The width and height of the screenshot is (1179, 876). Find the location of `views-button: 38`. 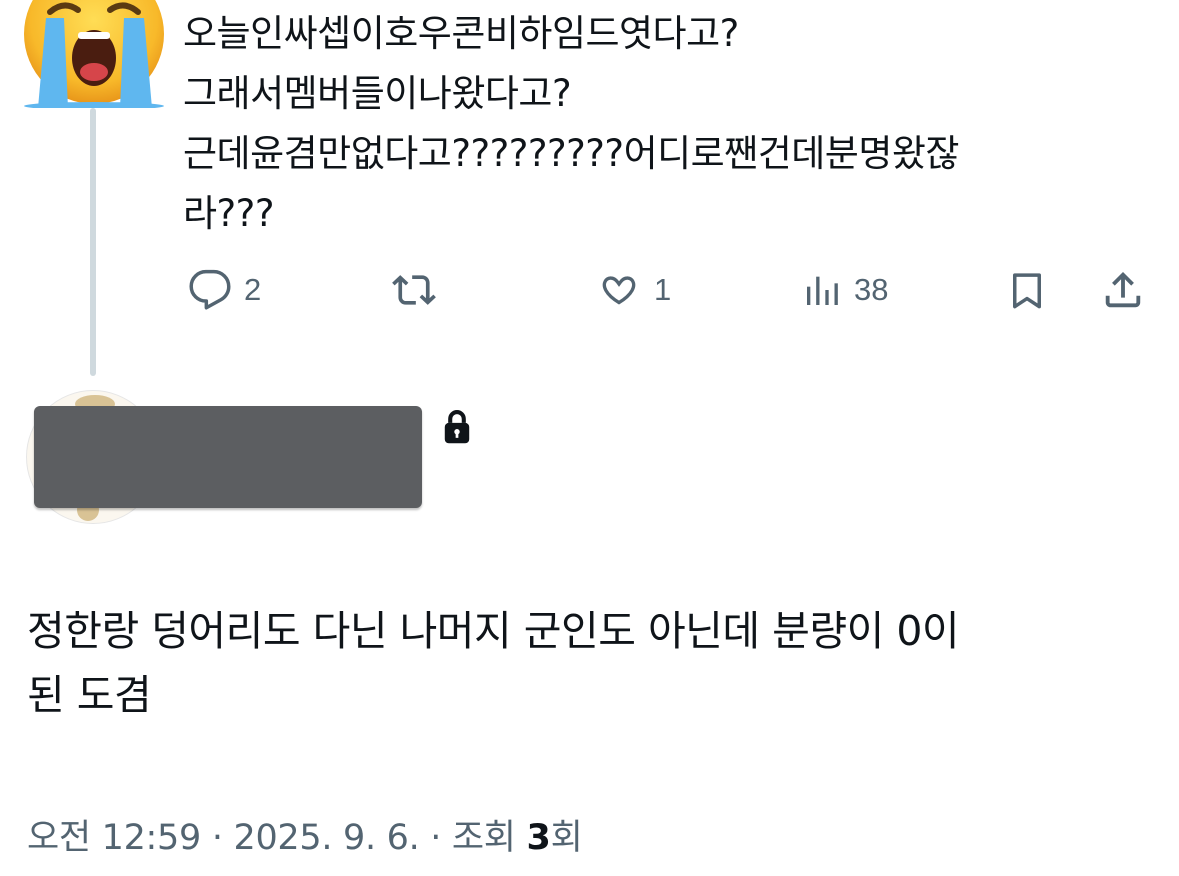

views-button: 38 is located at coordinates (845, 290).